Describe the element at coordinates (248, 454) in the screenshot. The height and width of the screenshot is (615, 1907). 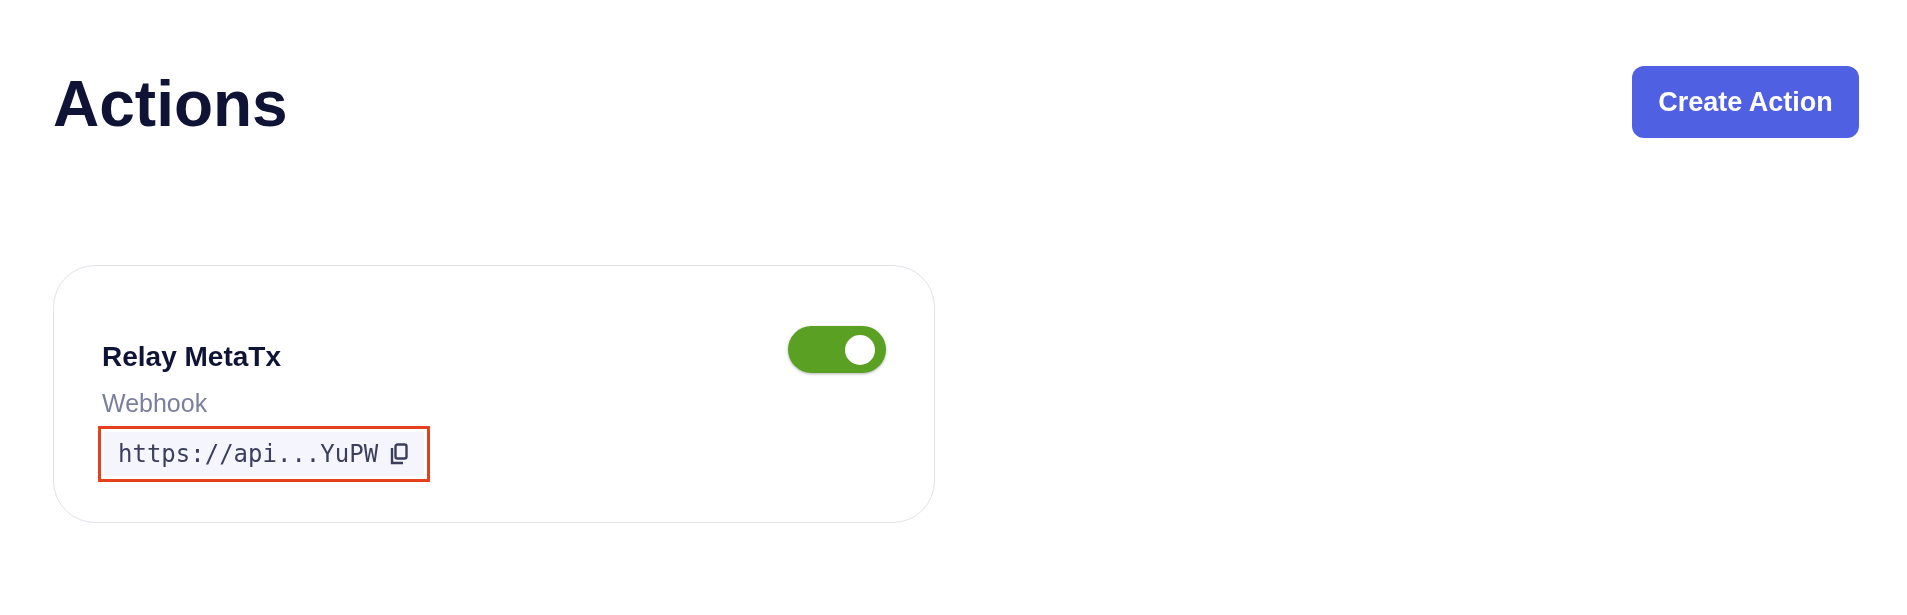
I see `webhook-url: https://api...YuPW` at that location.